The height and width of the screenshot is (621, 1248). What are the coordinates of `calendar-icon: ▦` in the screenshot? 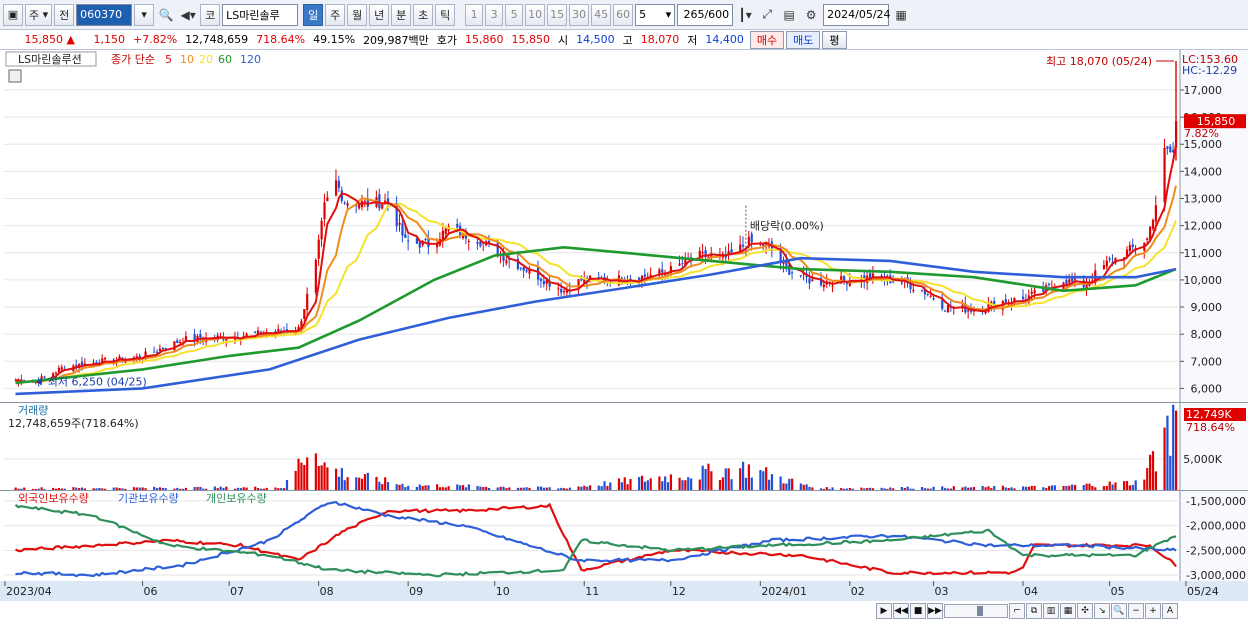 It's located at (901, 15).